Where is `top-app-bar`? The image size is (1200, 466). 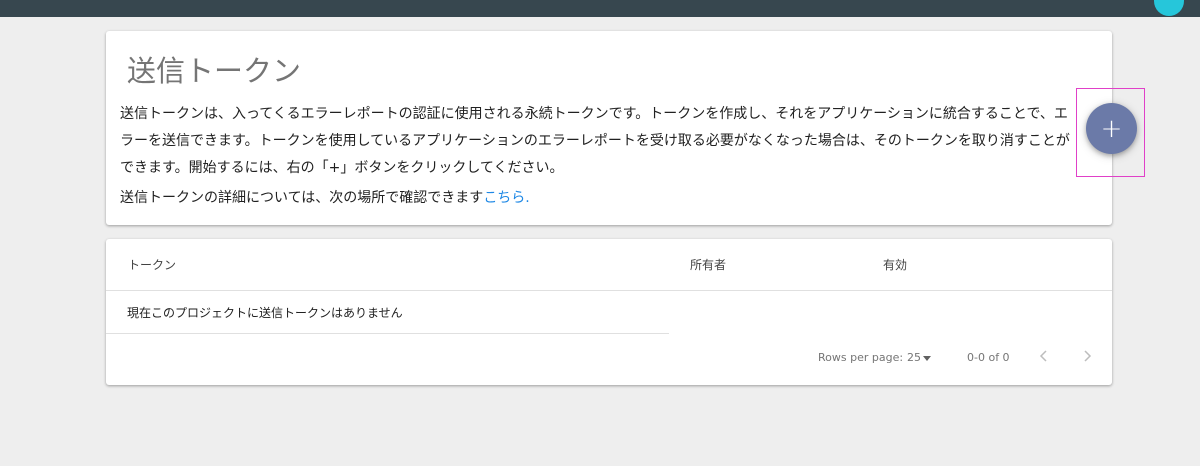
top-app-bar is located at coordinates (600, 8).